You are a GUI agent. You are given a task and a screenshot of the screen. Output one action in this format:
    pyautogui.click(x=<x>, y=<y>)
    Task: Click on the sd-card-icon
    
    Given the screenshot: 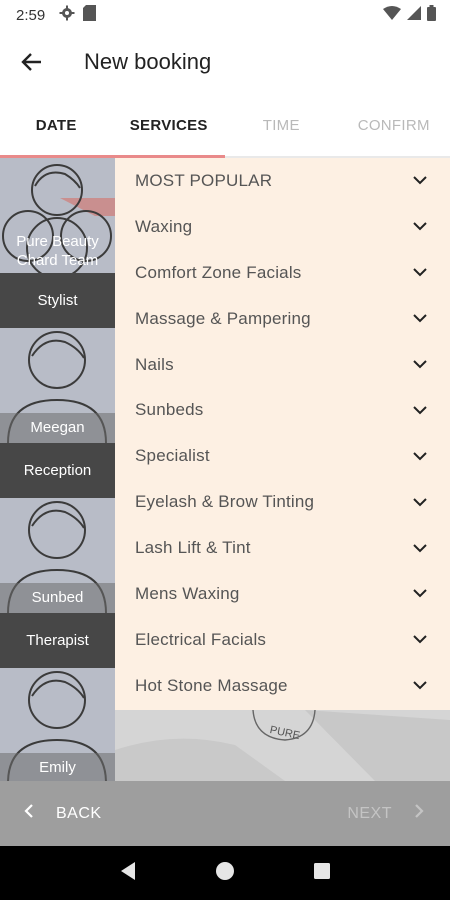 What is the action you would take?
    pyautogui.click(x=90, y=15)
    